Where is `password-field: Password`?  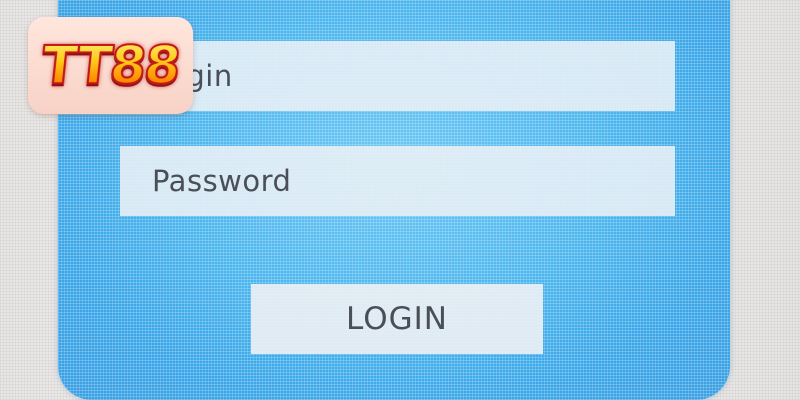
password-field: Password is located at coordinates (397, 181).